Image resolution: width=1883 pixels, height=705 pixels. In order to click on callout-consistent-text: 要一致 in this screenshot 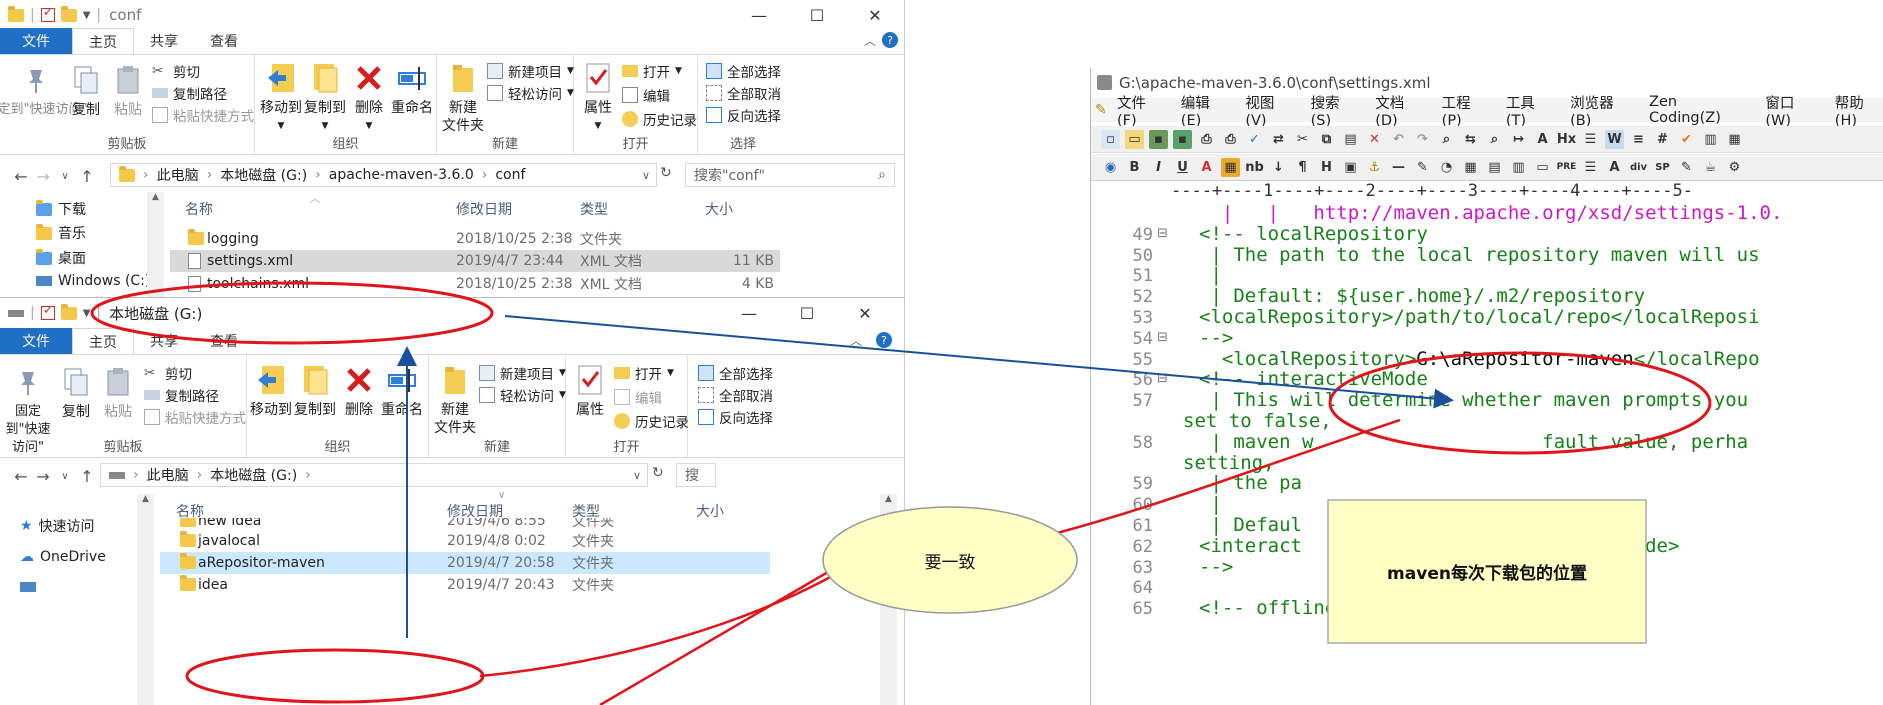, I will do `click(950, 562)`.